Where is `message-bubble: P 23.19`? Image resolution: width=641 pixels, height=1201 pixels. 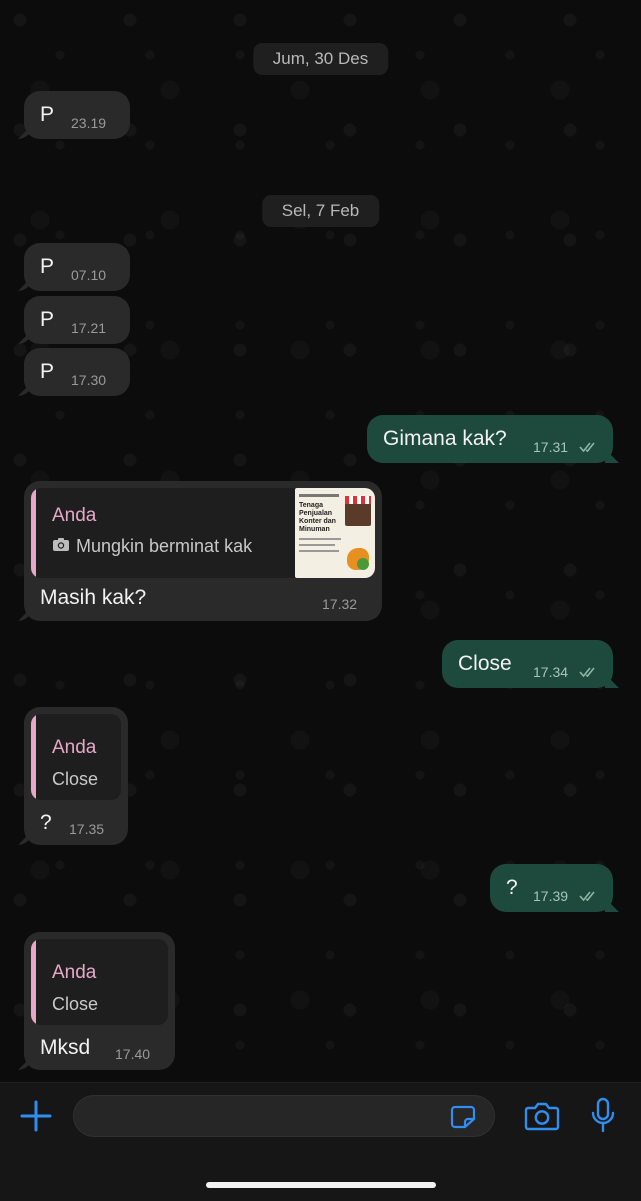
message-bubble: P 23.19 is located at coordinates (77, 115).